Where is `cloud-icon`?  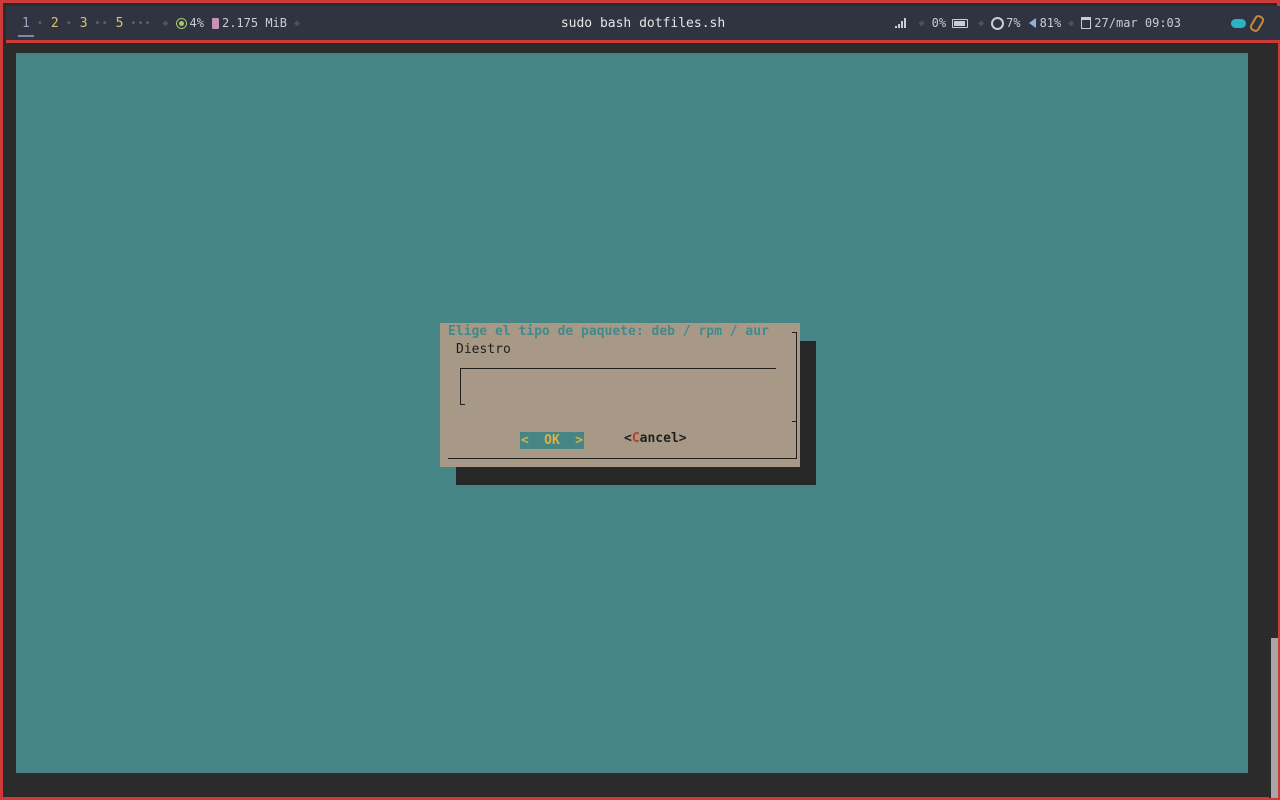
cloud-icon is located at coordinates (1238, 23).